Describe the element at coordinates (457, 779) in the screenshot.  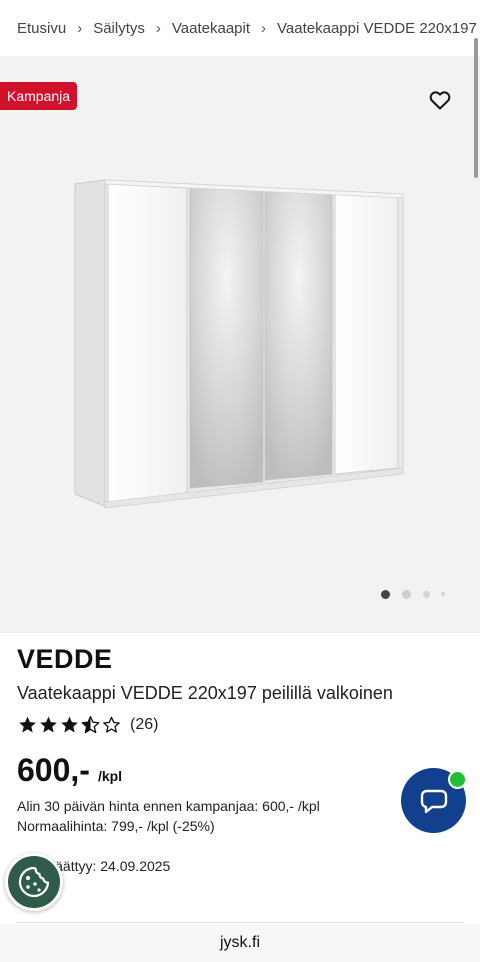
I see `online-status-dot` at that location.